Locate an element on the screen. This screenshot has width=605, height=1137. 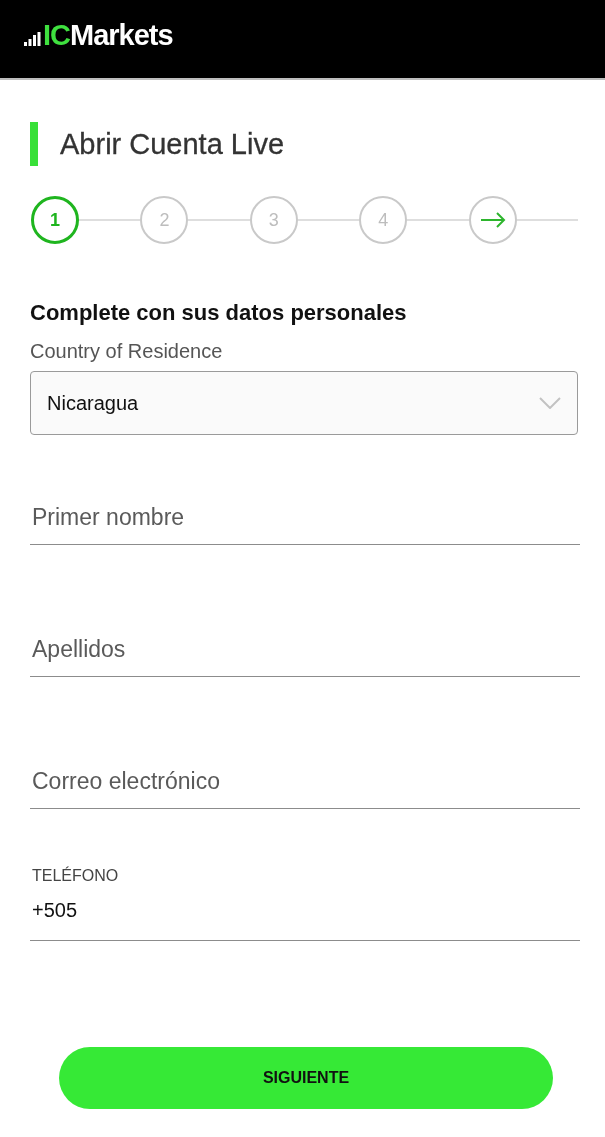
next-button: SIGUIENTE is located at coordinates (306, 1078).